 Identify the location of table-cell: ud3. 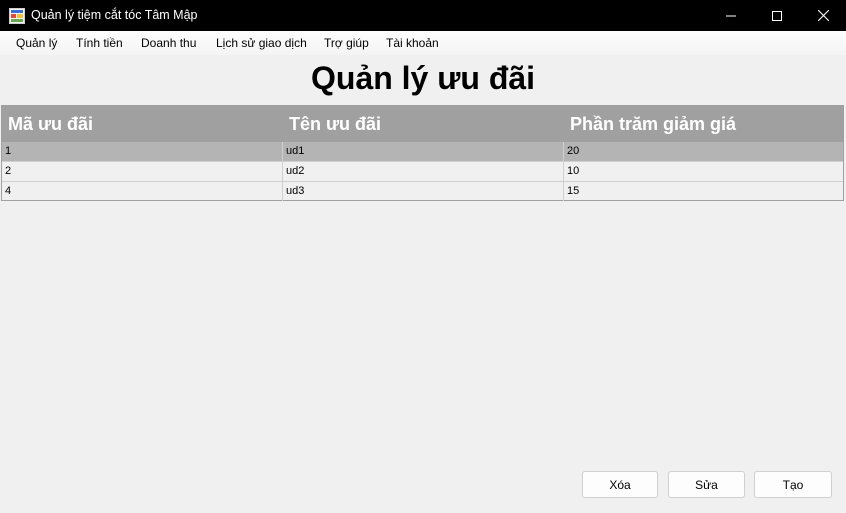
(423, 191).